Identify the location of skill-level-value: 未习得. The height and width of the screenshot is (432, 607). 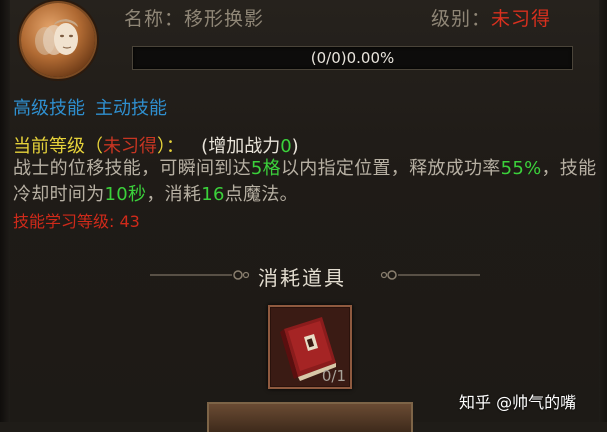
(521, 19).